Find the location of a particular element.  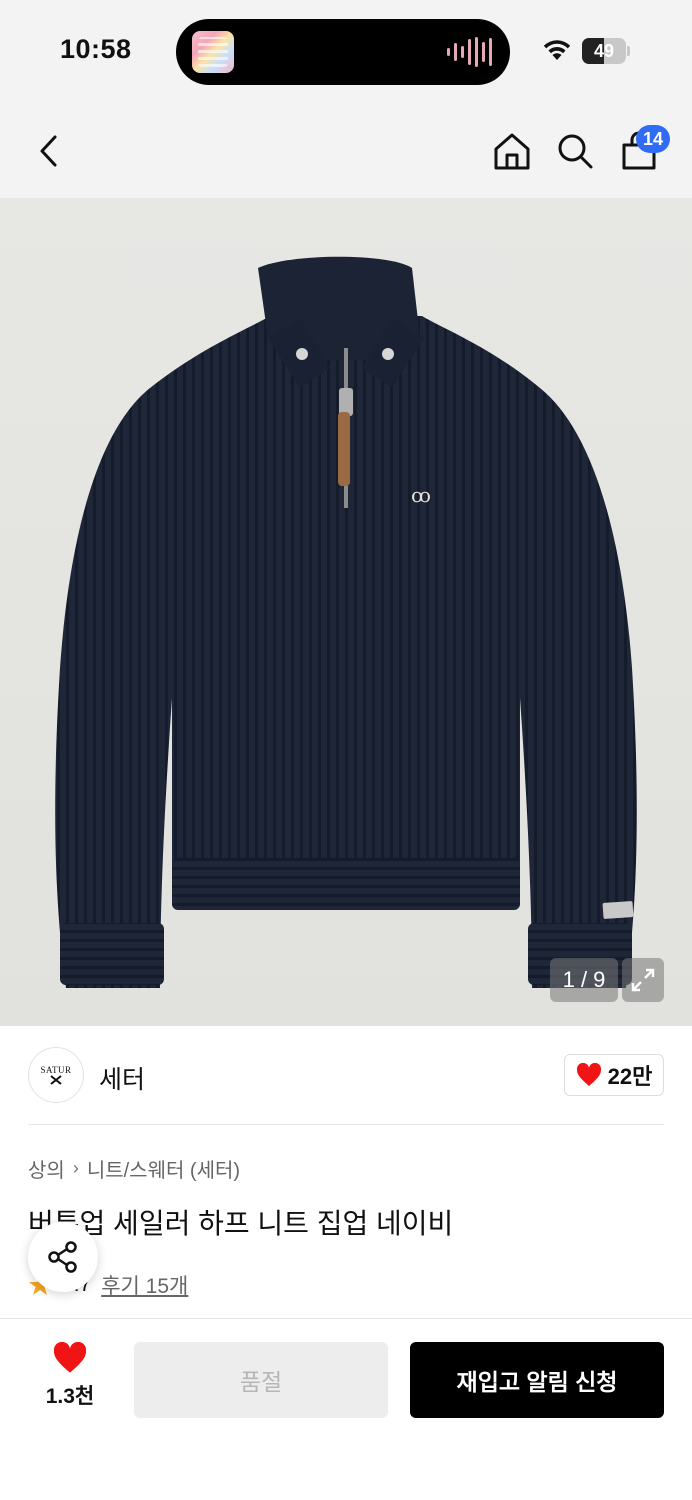

image-counter: 1 / 9 is located at coordinates (584, 980).